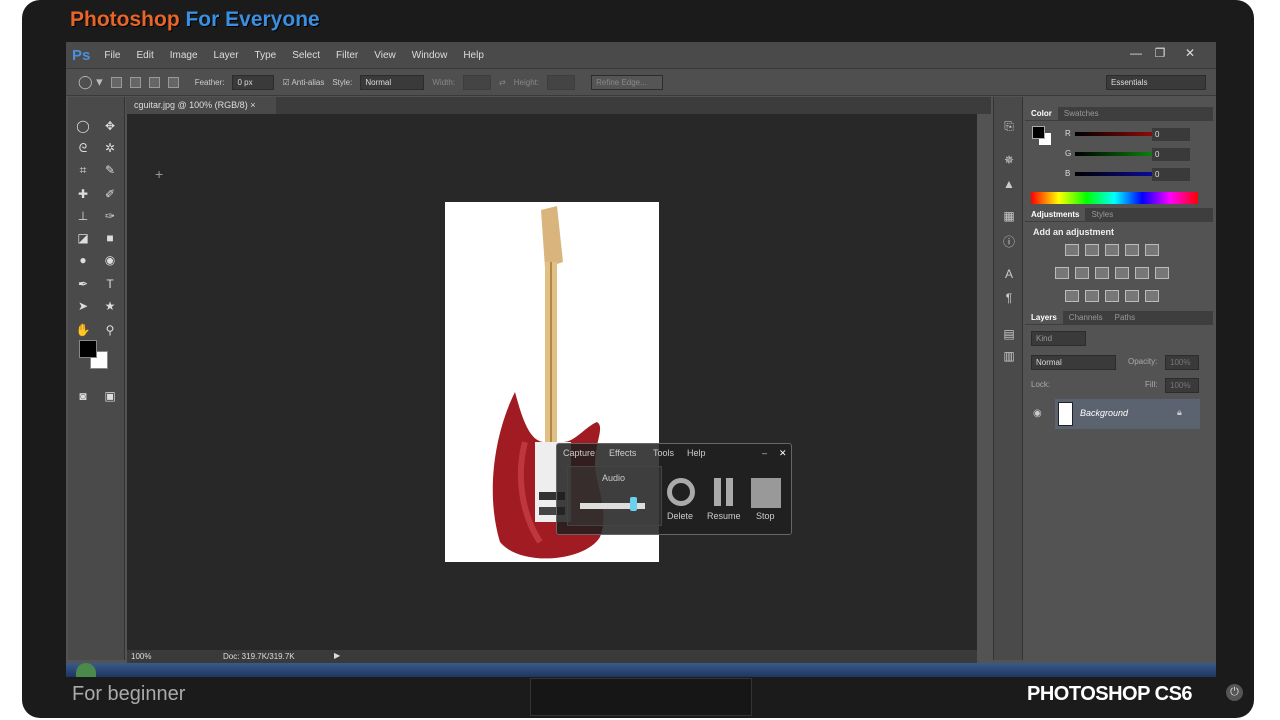  What do you see at coordinates (392, 82) in the screenshot?
I see `style-select: Normal` at bounding box center [392, 82].